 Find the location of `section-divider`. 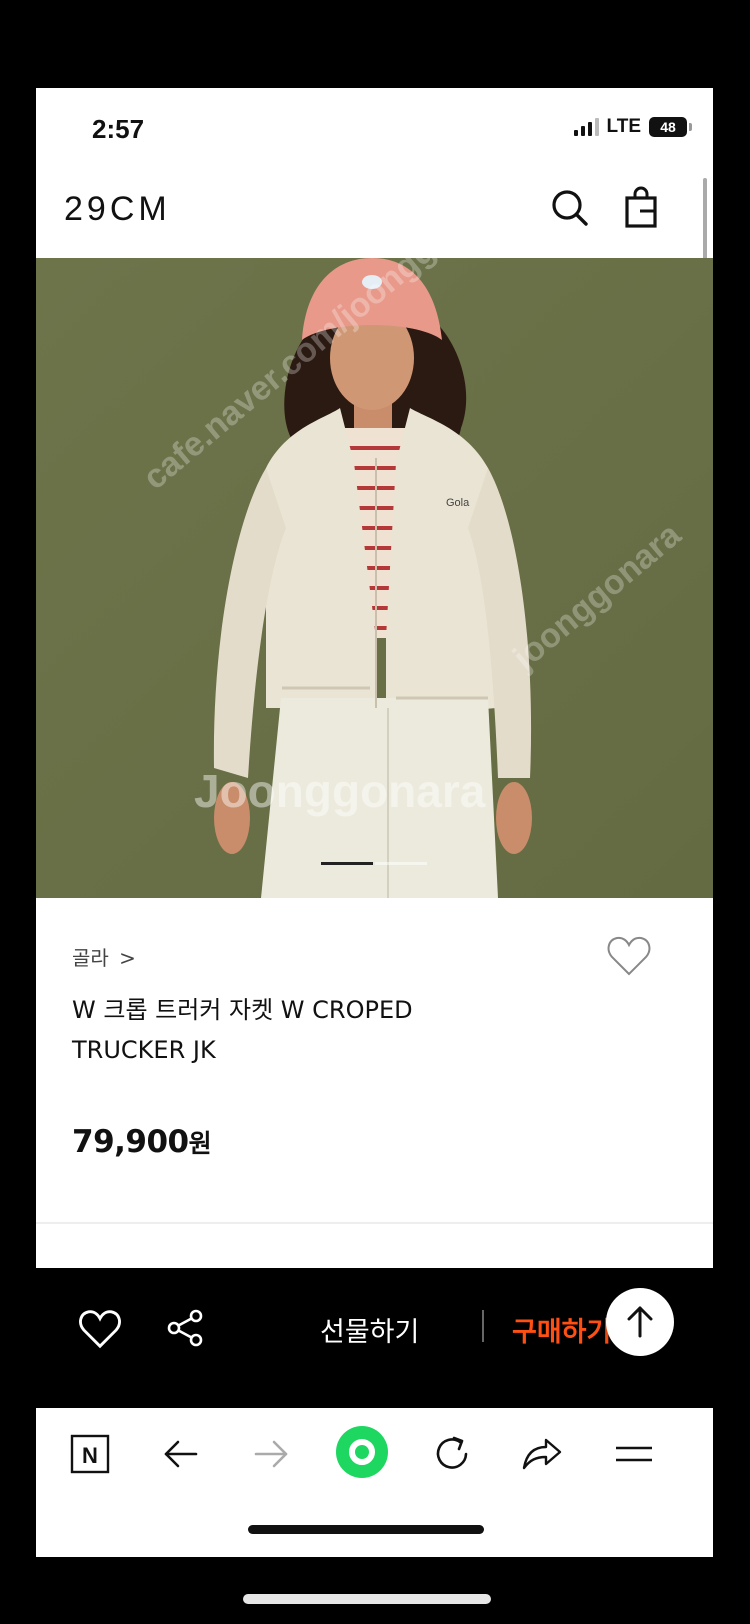

section-divider is located at coordinates (374, 1223).